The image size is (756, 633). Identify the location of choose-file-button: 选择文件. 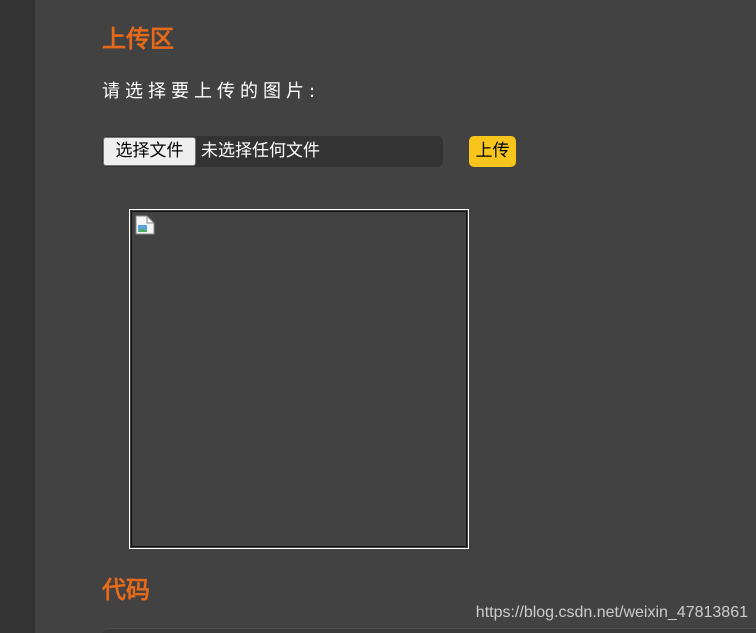
(149, 151).